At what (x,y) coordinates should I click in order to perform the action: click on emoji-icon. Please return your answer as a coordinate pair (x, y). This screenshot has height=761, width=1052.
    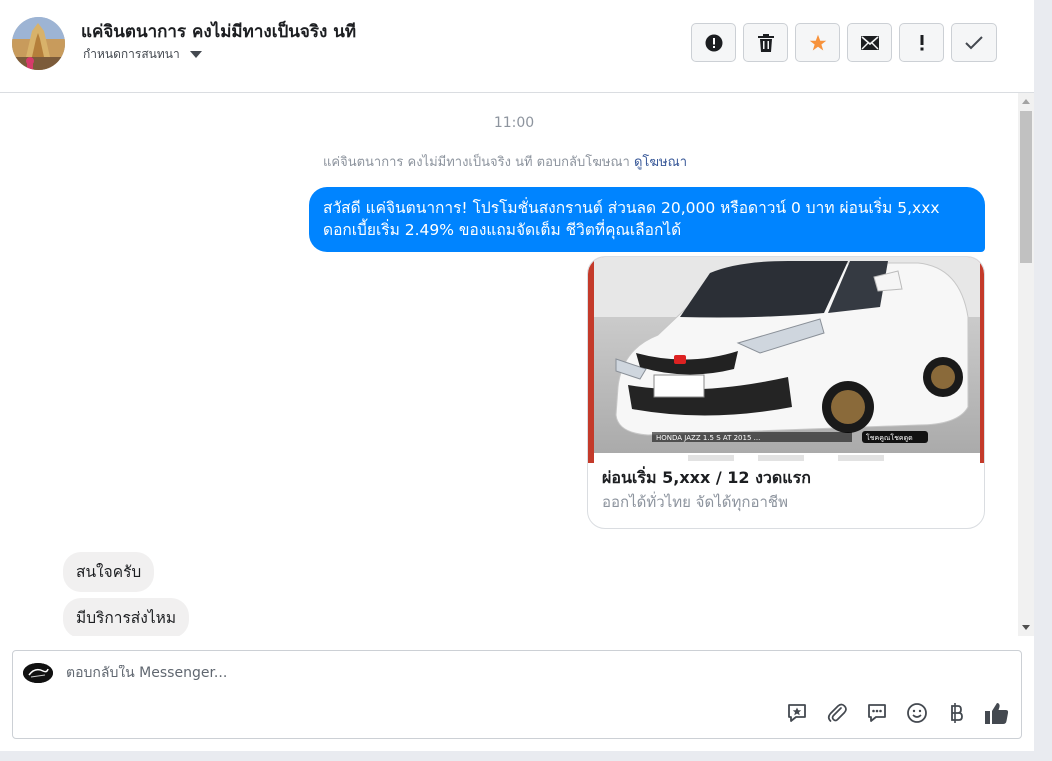
    Looking at the image, I should click on (917, 713).